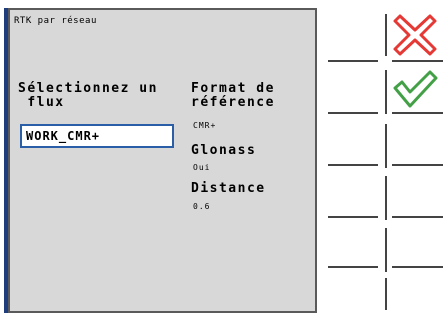  Describe the element at coordinates (224, 150) in the screenshot. I see `glonass-label: Glonass` at that location.